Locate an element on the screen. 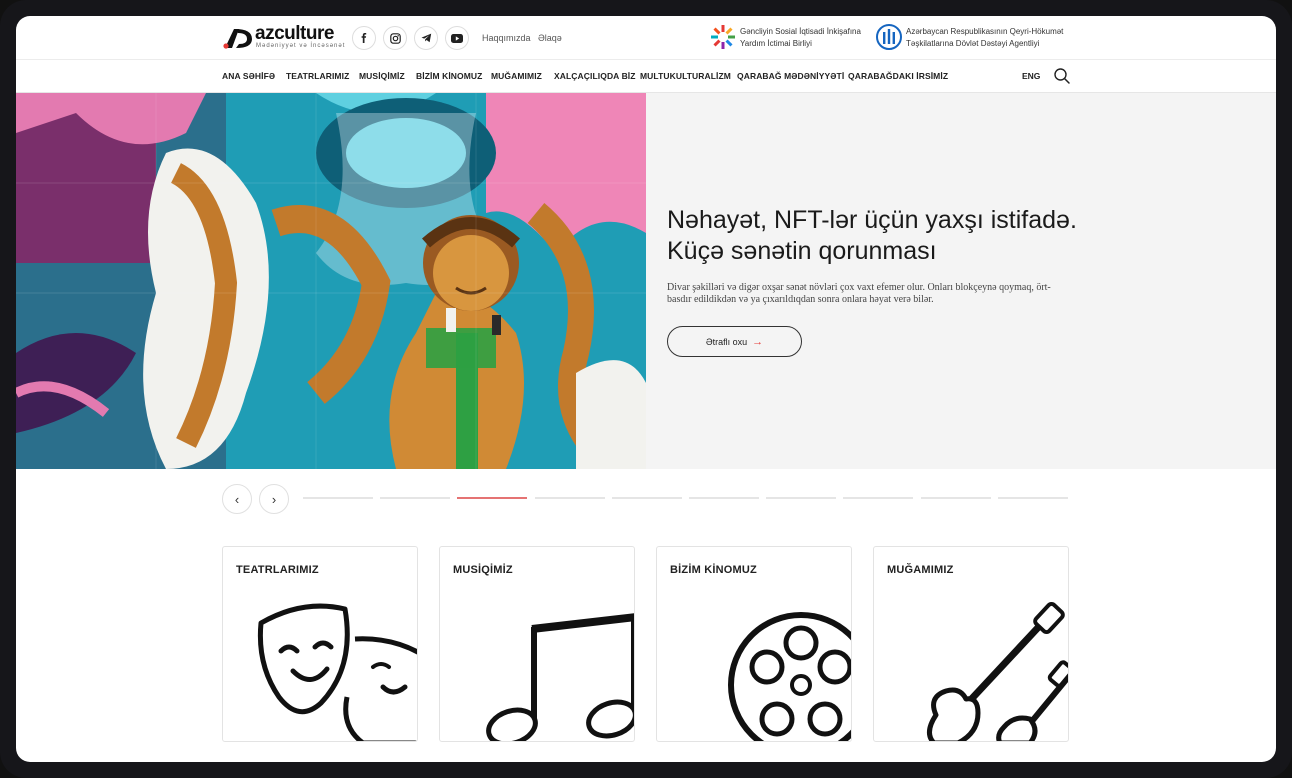  about-link: Haqqımızda is located at coordinates (506, 38).